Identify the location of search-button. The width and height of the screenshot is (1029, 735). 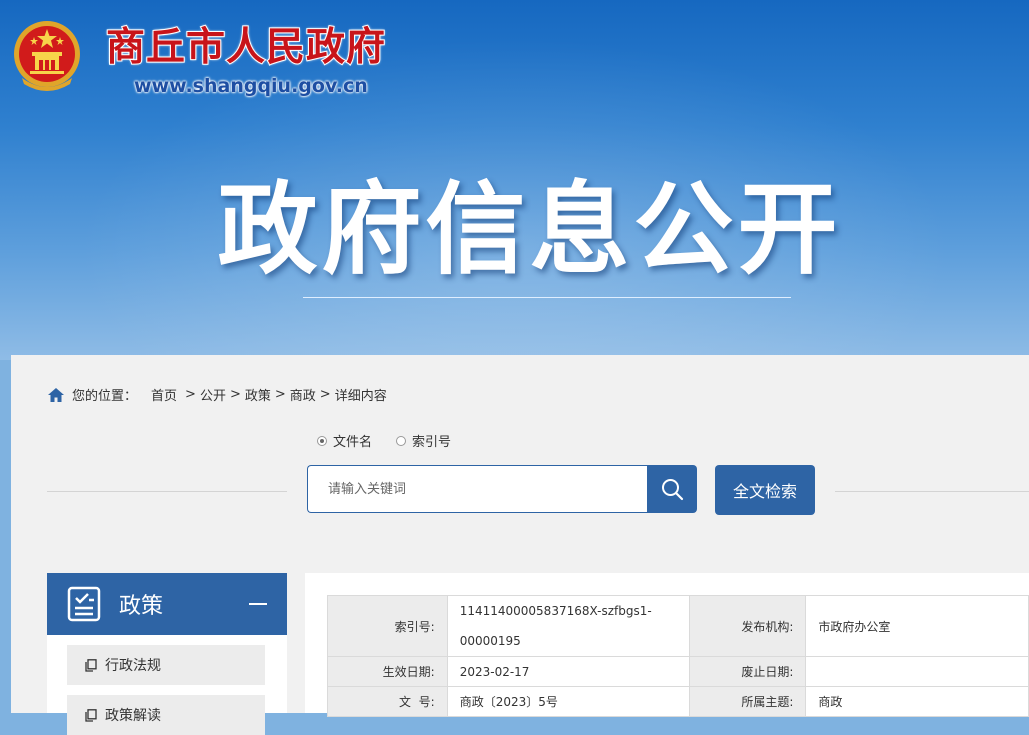
(672, 489).